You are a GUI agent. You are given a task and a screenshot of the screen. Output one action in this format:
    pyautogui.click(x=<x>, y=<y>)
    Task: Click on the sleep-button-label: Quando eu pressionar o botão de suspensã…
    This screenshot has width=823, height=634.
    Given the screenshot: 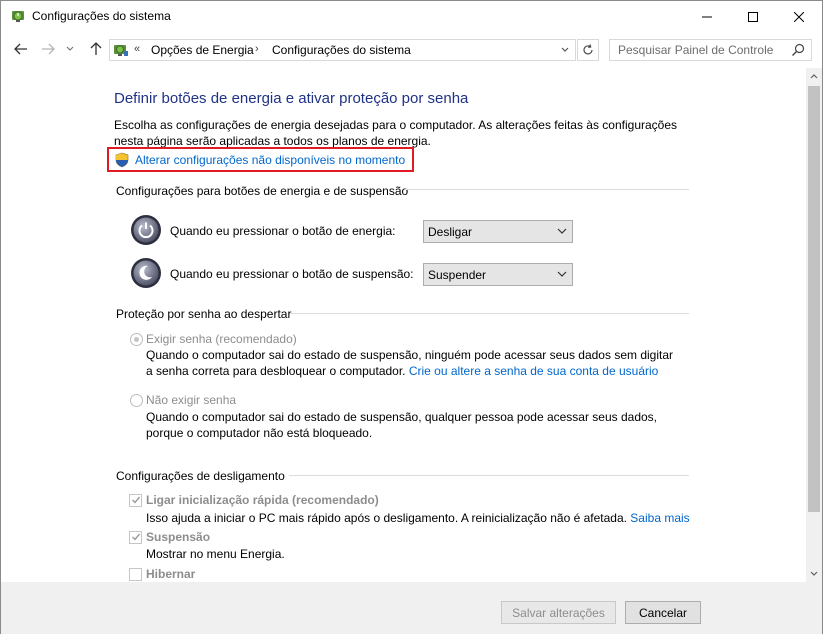 What is the action you would take?
    pyautogui.click(x=292, y=274)
    